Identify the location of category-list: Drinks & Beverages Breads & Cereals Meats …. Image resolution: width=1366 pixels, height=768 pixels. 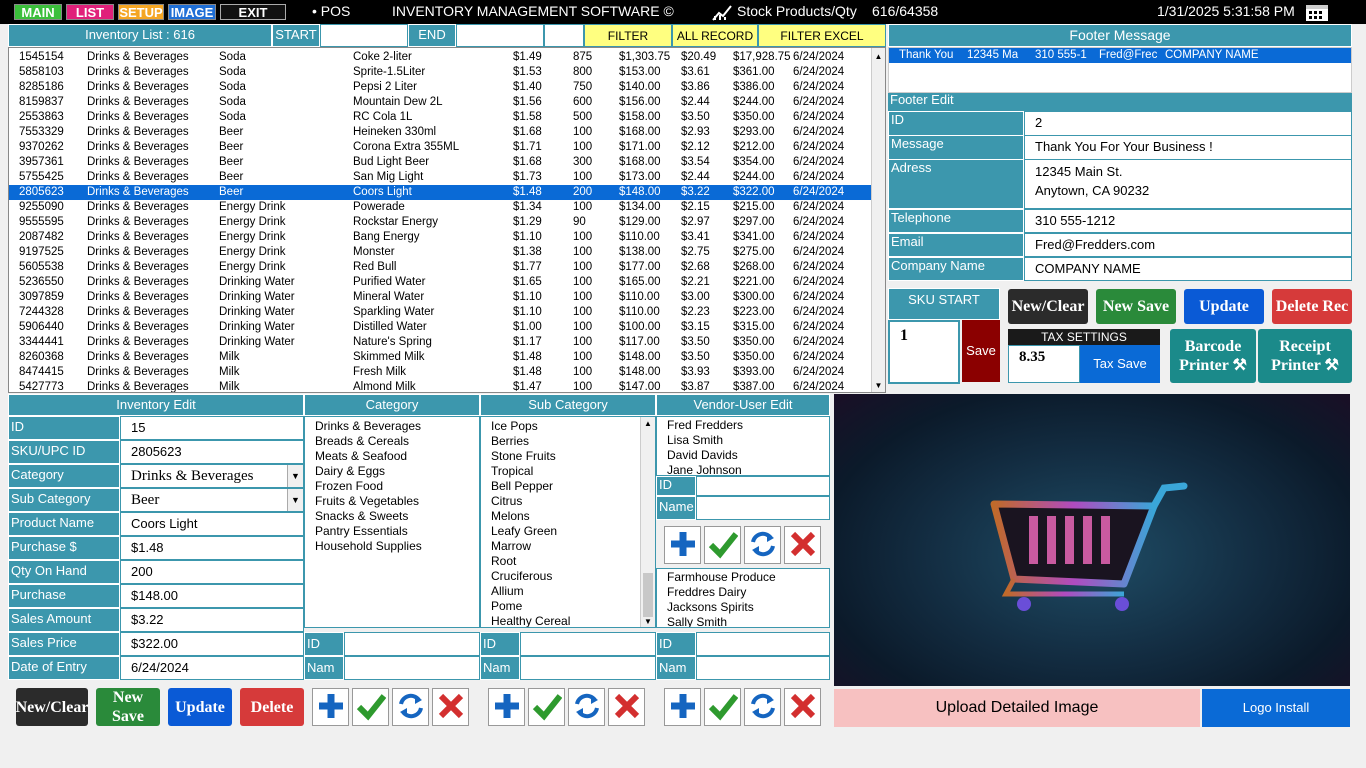
(392, 522).